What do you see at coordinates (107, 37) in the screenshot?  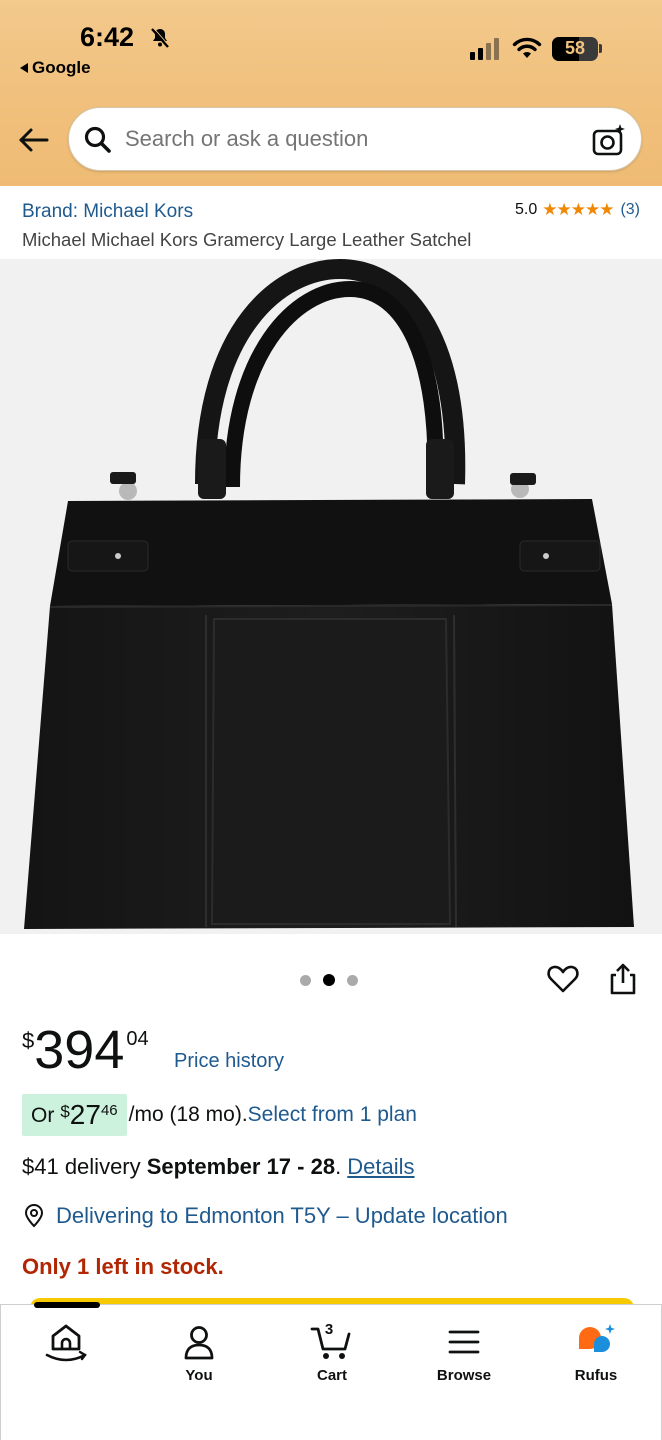 I see `status-time: 6:42` at bounding box center [107, 37].